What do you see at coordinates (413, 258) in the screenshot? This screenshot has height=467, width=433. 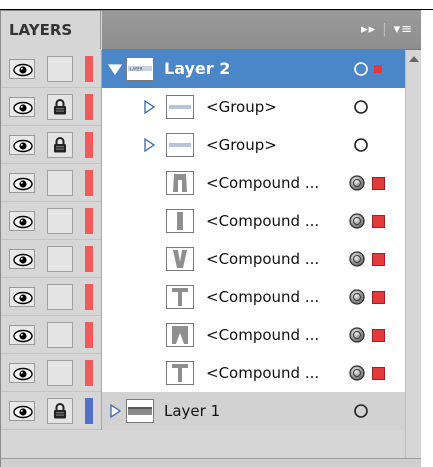 I see `scrollbar` at bounding box center [413, 258].